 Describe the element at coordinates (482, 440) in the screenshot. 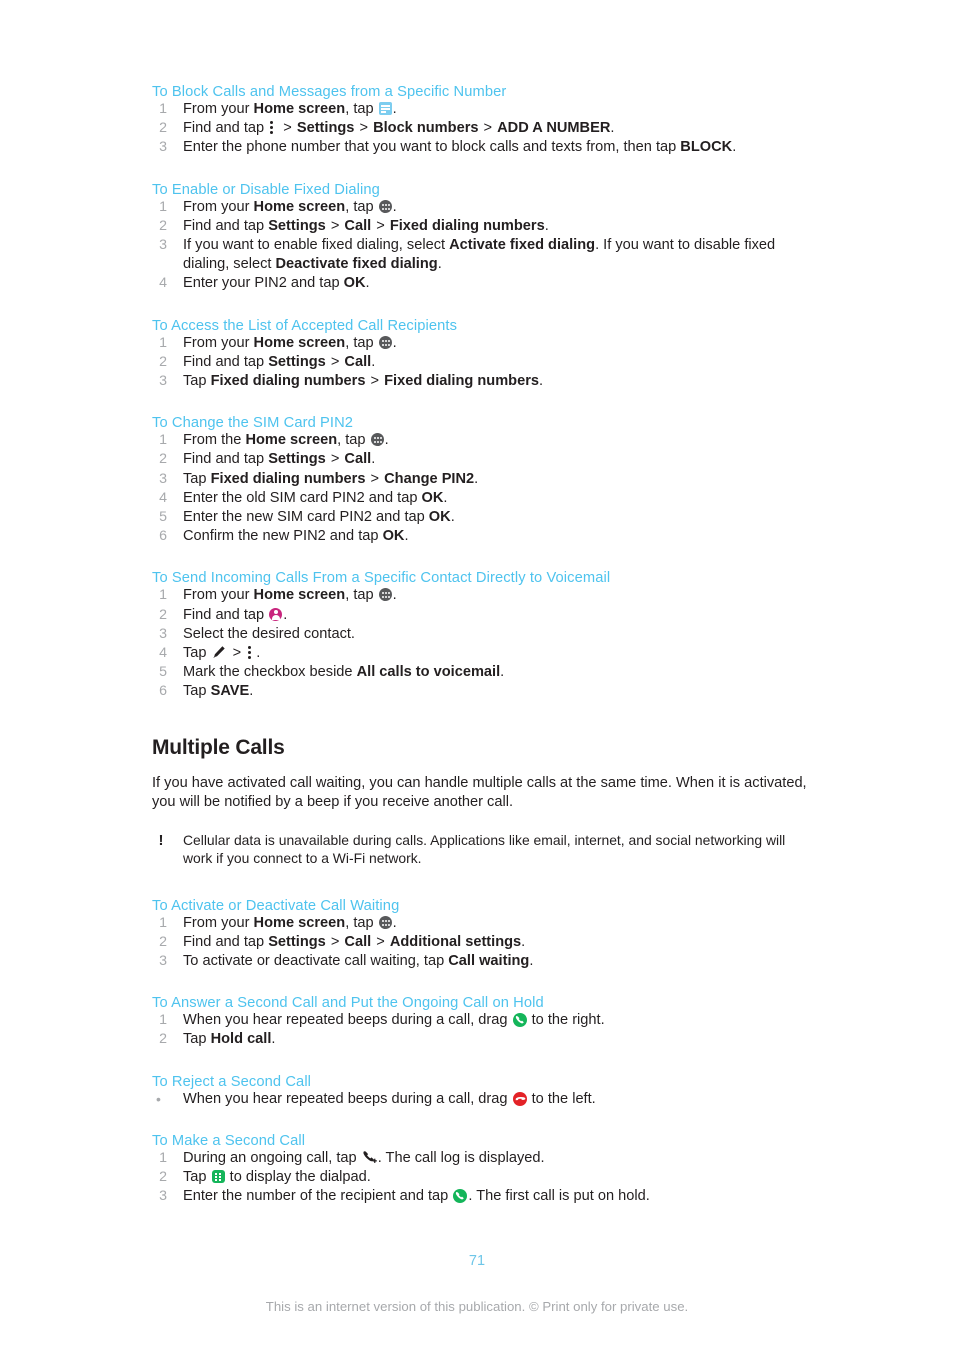

I see `list-item: 1 From the Home screen, tap .` at that location.